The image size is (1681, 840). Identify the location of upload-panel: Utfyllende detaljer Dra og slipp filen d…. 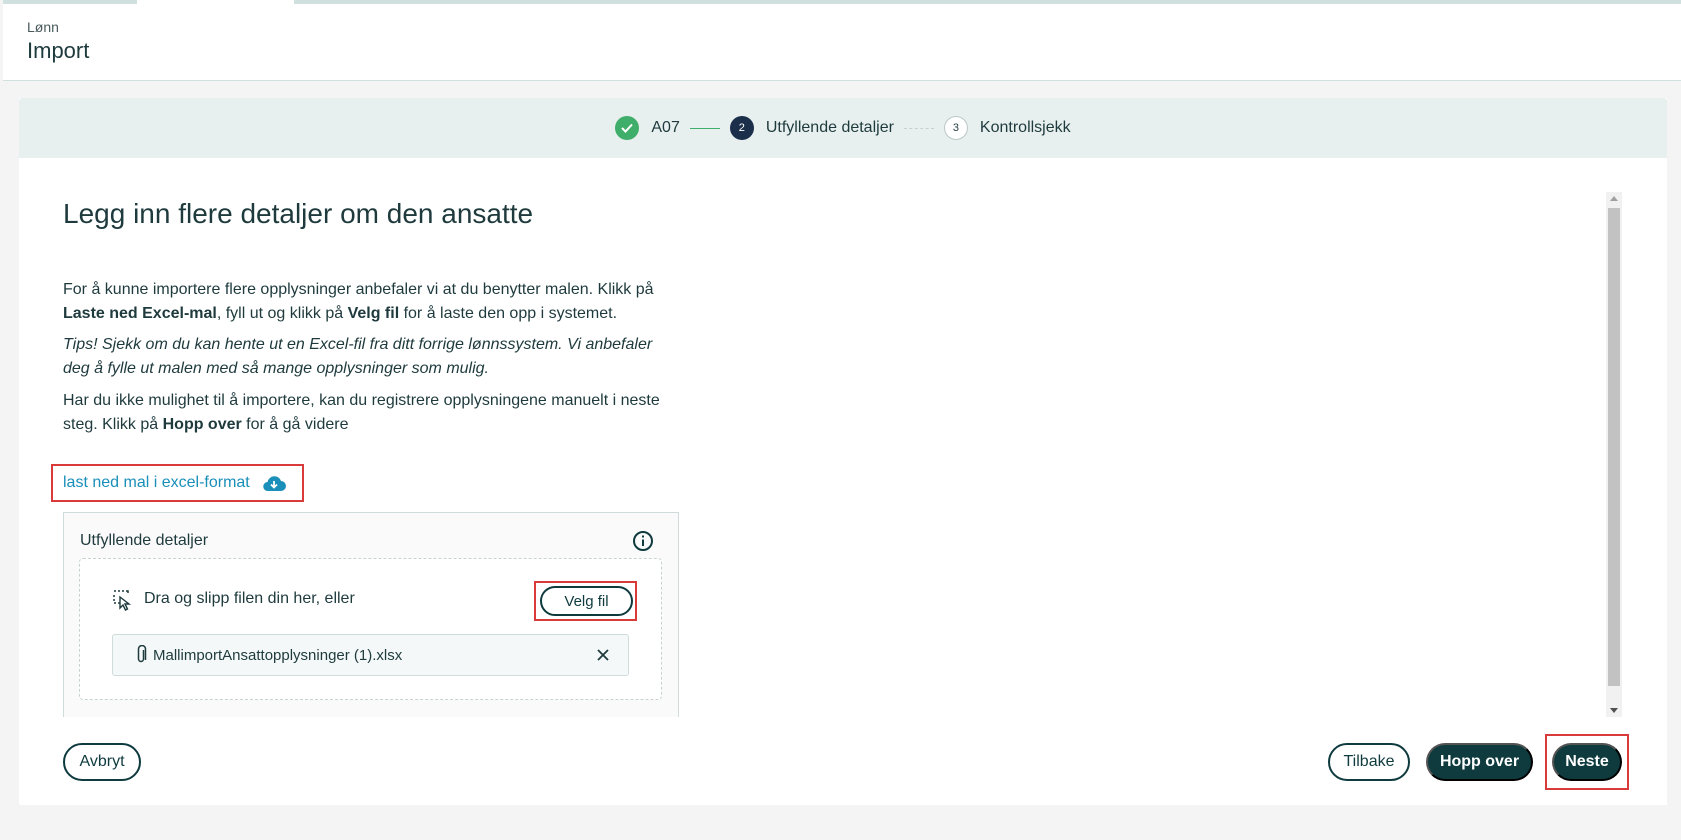
(371, 614).